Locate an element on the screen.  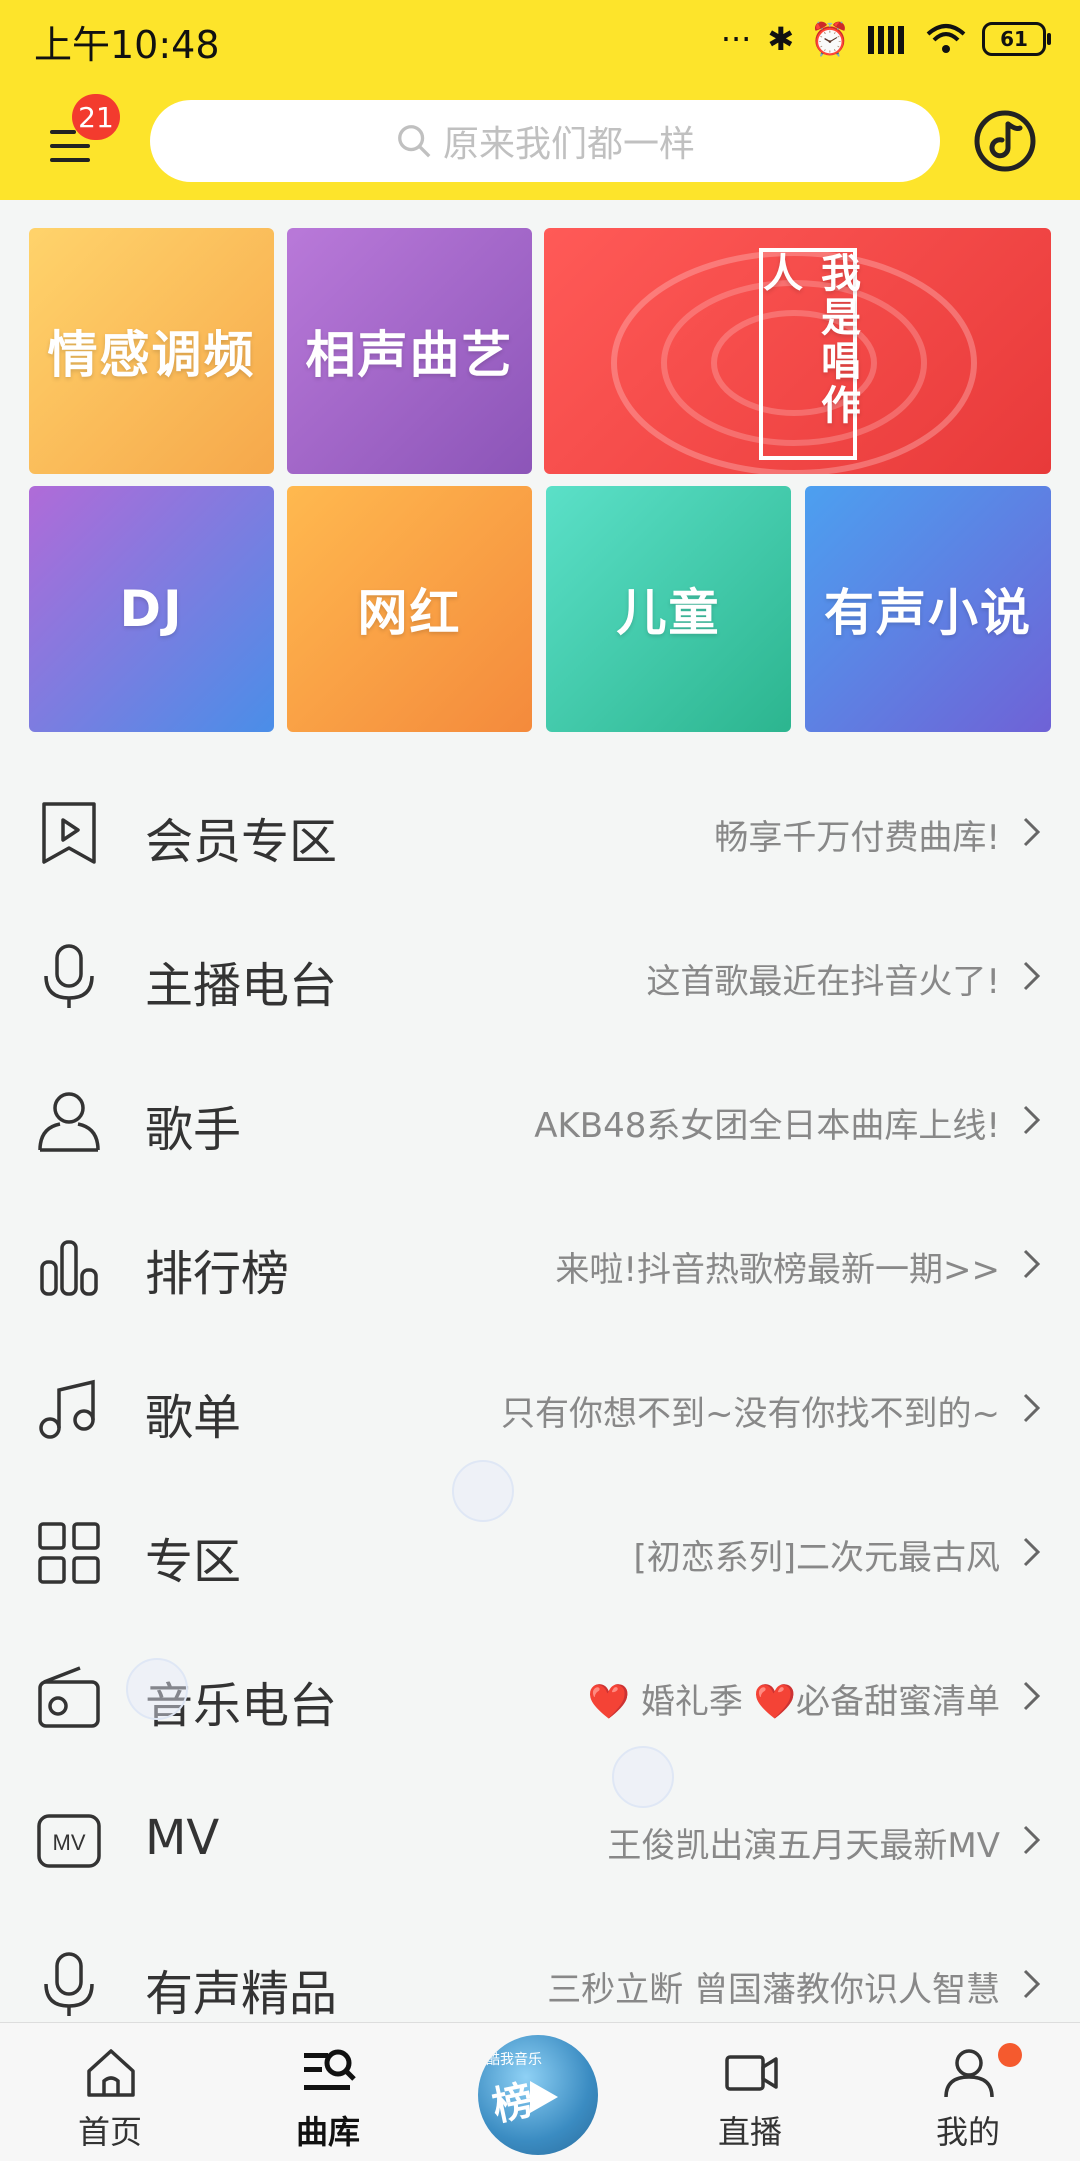
menu-item-subtitle: ❤️ 婚礼季 ❤️必备甜蜜清单 is located at coordinates (793, 1702).